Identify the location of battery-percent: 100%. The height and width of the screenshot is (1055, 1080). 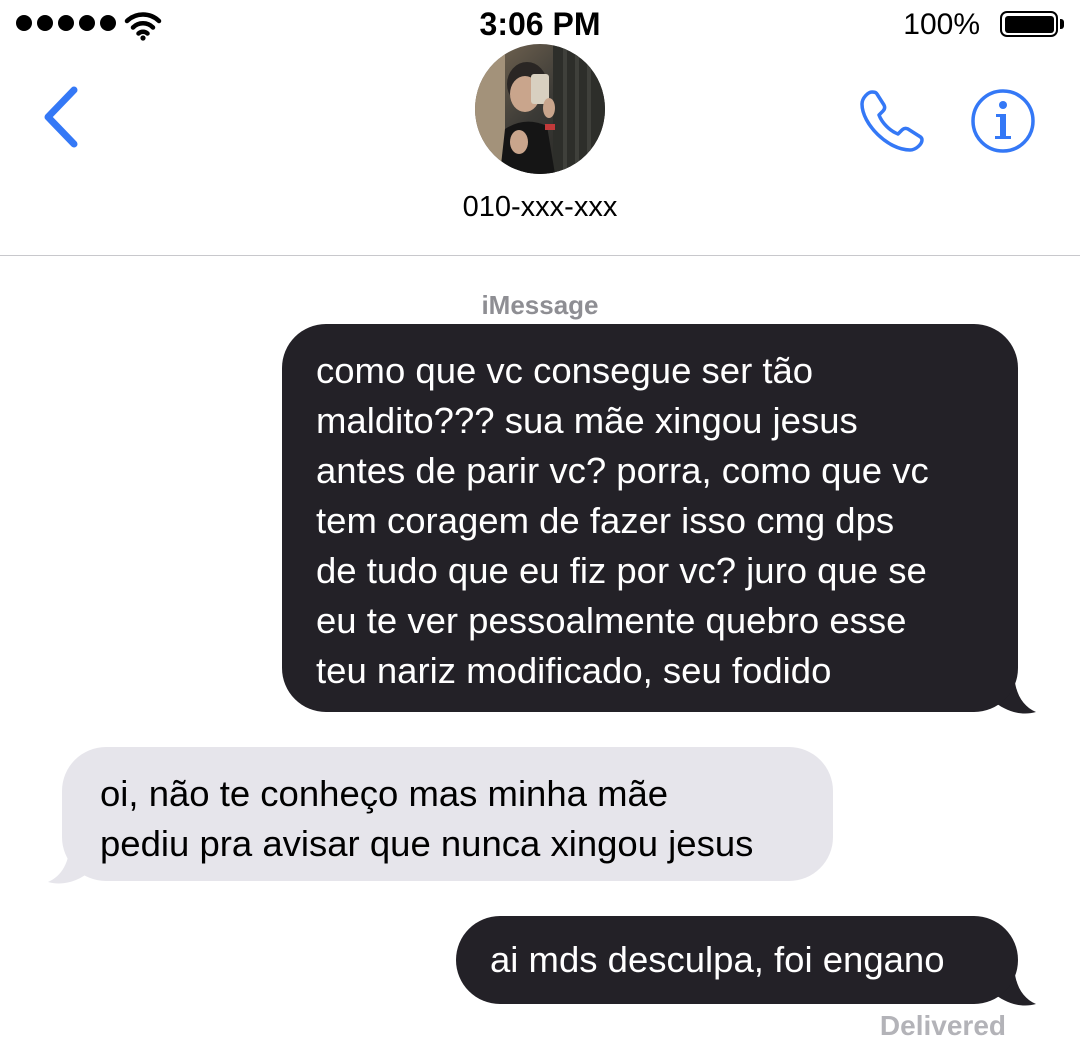
(941, 24).